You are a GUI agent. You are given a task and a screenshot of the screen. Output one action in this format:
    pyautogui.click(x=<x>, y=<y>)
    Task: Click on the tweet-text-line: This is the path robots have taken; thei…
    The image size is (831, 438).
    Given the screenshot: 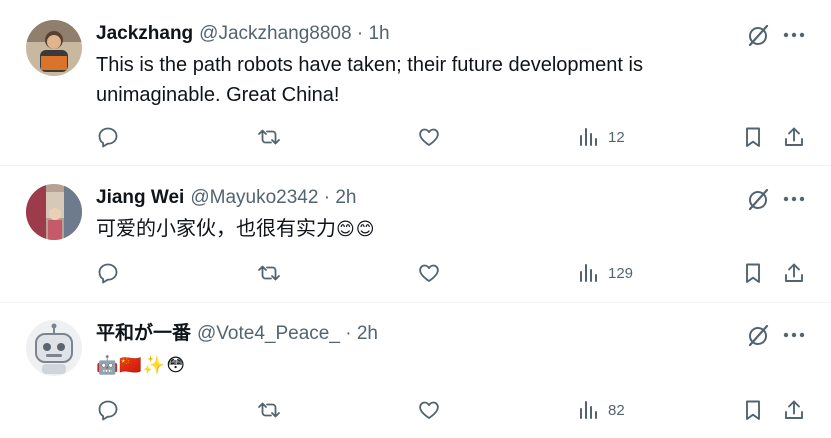 What is the action you would take?
    pyautogui.click(x=369, y=65)
    